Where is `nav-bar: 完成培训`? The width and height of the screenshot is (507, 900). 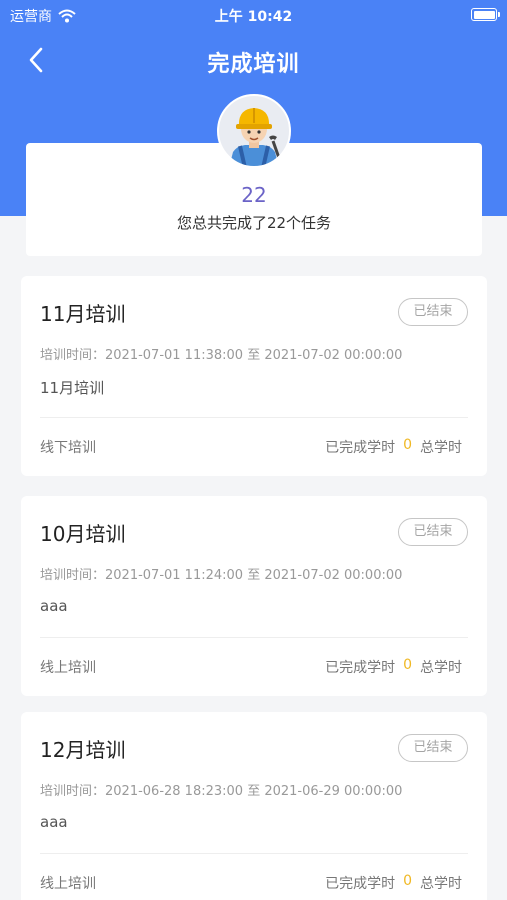 nav-bar: 完成培训 is located at coordinates (253, 60).